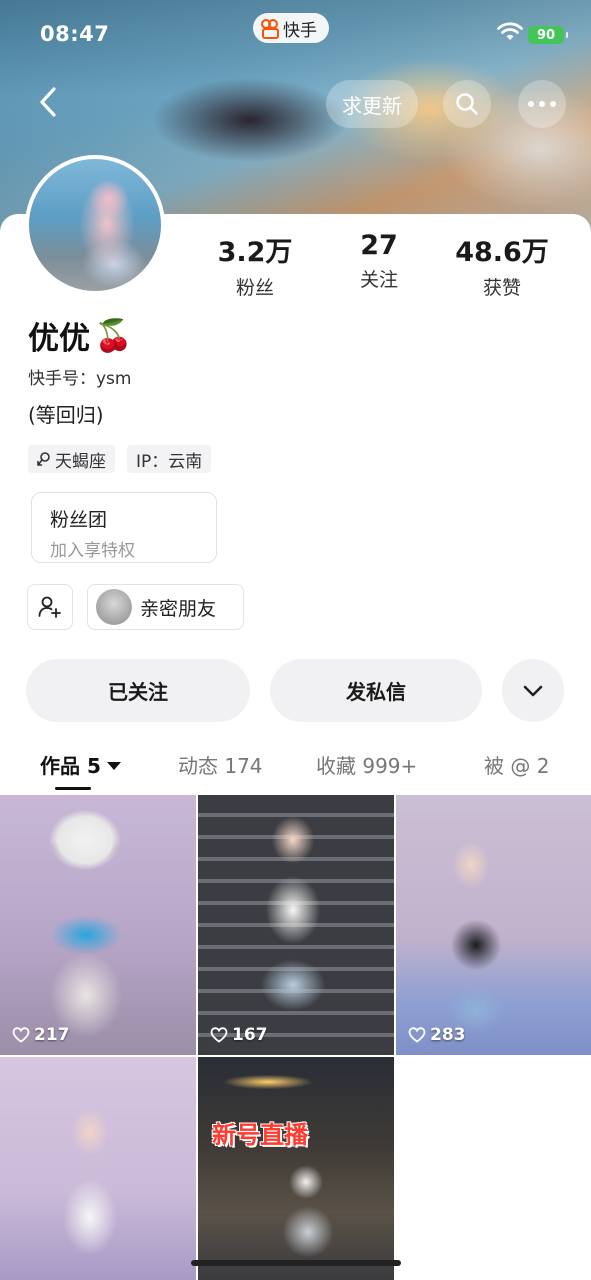 This screenshot has height=1280, width=591. I want to click on close-friends-button: 亲密朋友, so click(165, 607).